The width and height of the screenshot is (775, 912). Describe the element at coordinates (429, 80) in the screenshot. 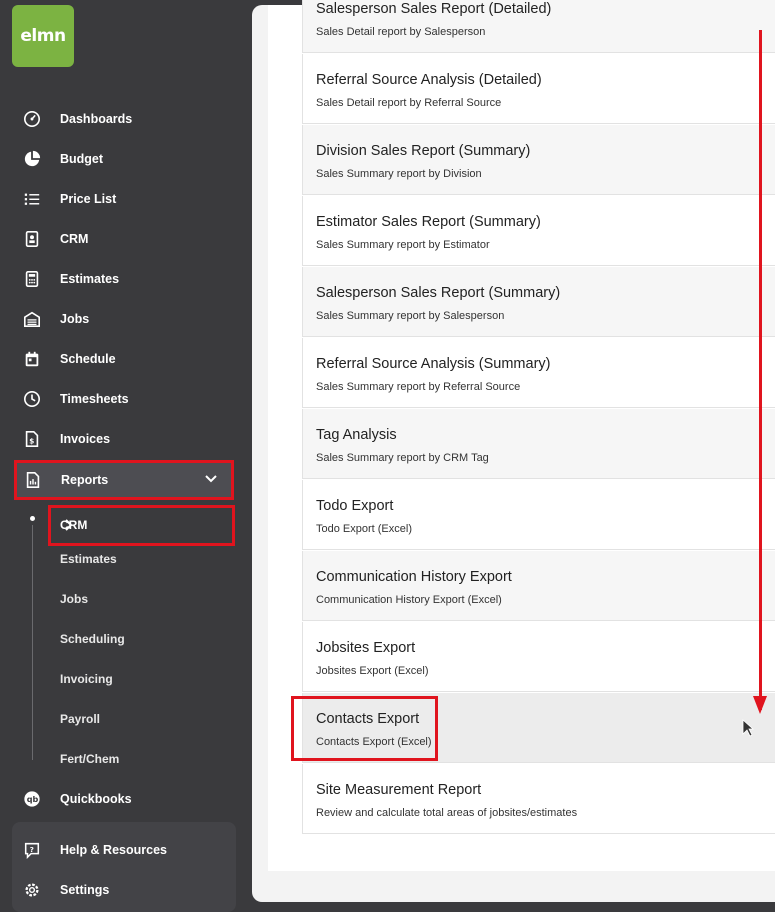

I see `report-title: Referral Source Analysis (Detailed)` at that location.